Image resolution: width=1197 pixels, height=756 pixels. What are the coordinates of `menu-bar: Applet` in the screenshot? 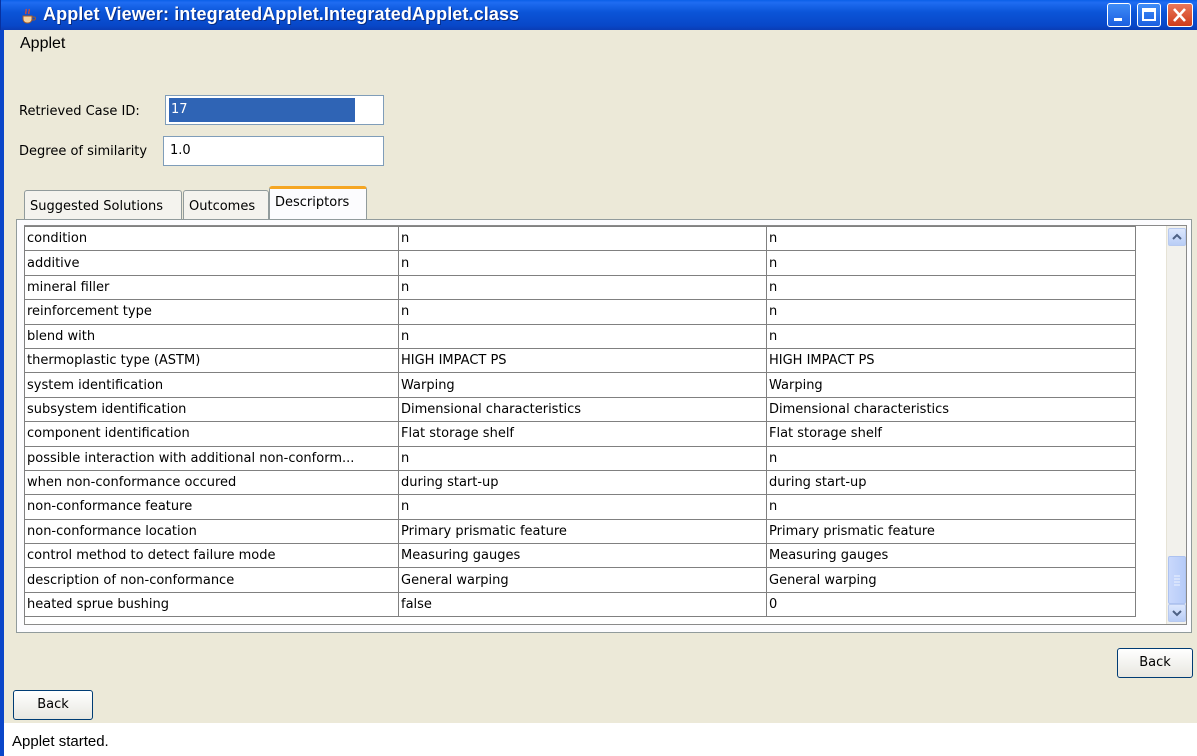 It's located at (602, 44).